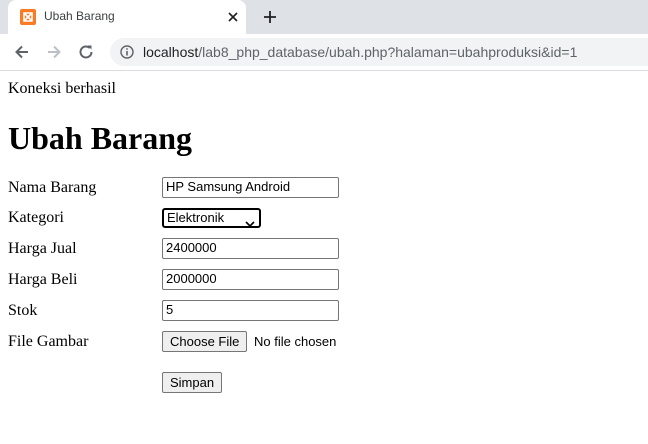 Image resolution: width=648 pixels, height=444 pixels. What do you see at coordinates (79, 16) in the screenshot?
I see `tab-title: Ubah Barang` at bounding box center [79, 16].